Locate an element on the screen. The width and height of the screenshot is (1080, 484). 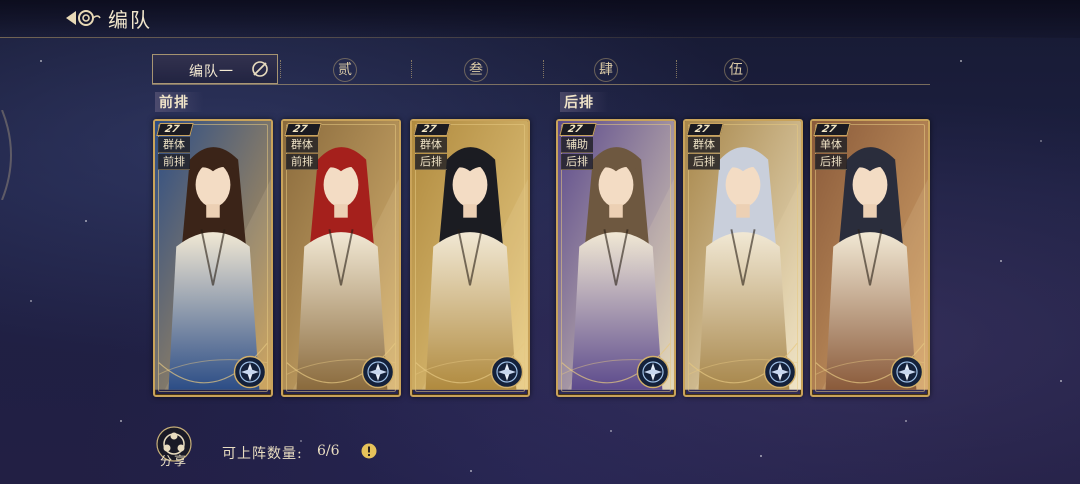
tab-team-2-label: 贰 is located at coordinates (345, 70).